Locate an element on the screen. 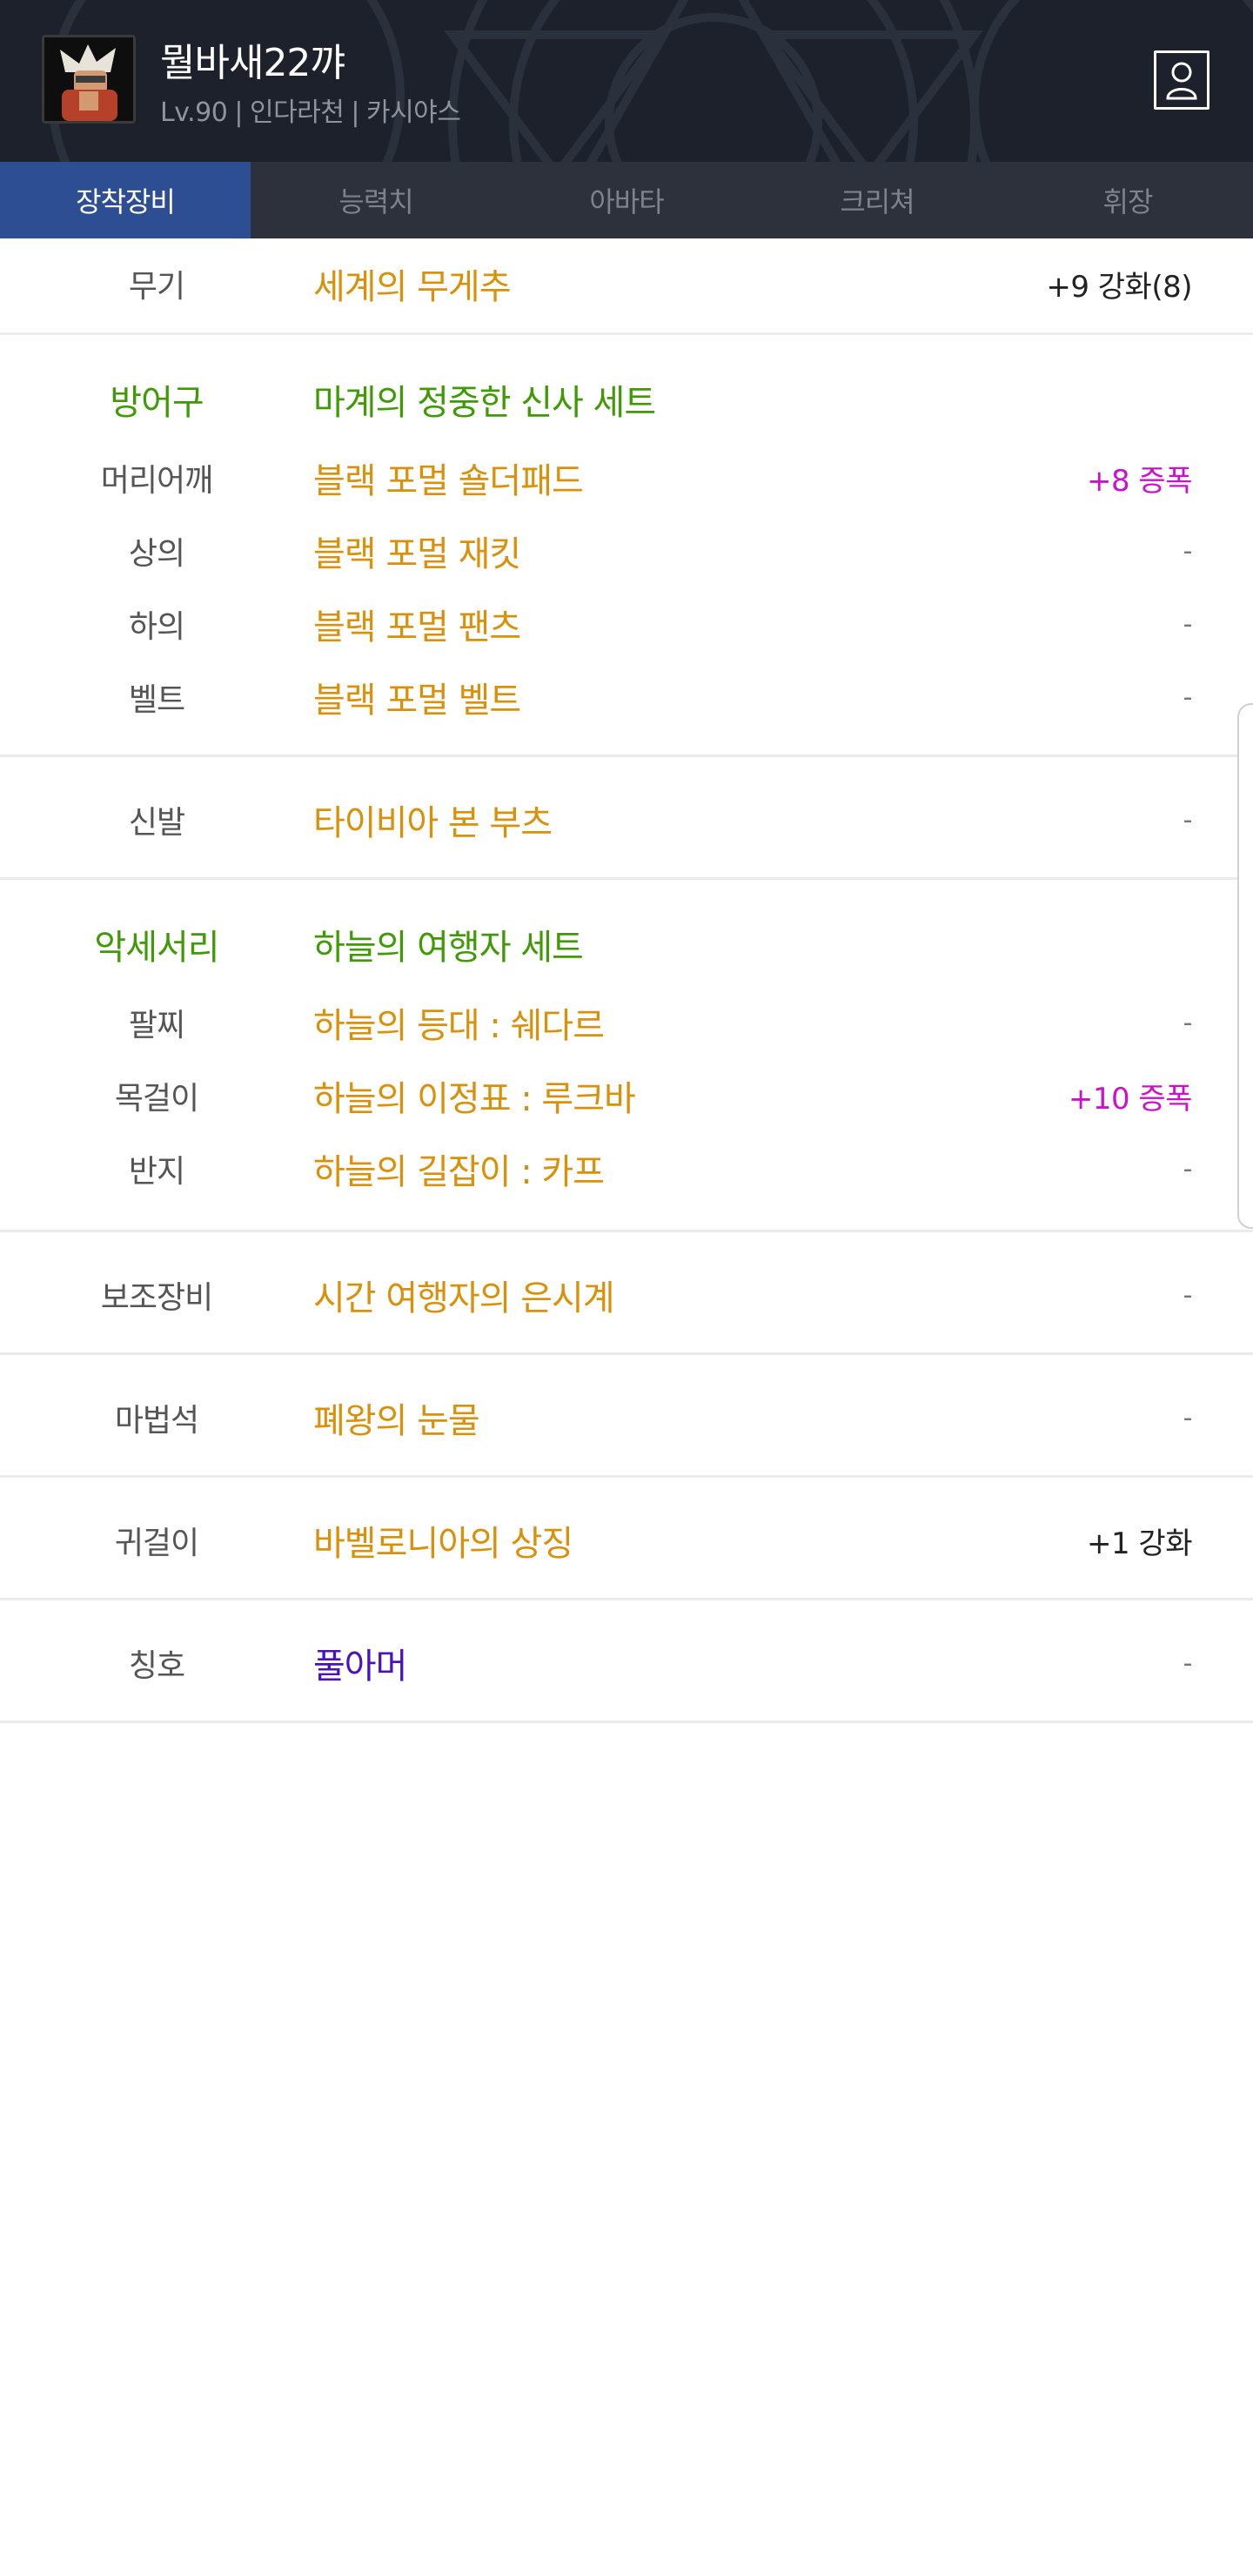 The width and height of the screenshot is (1253, 2576). item-name: 세계의 무게추 is located at coordinates (412, 287).